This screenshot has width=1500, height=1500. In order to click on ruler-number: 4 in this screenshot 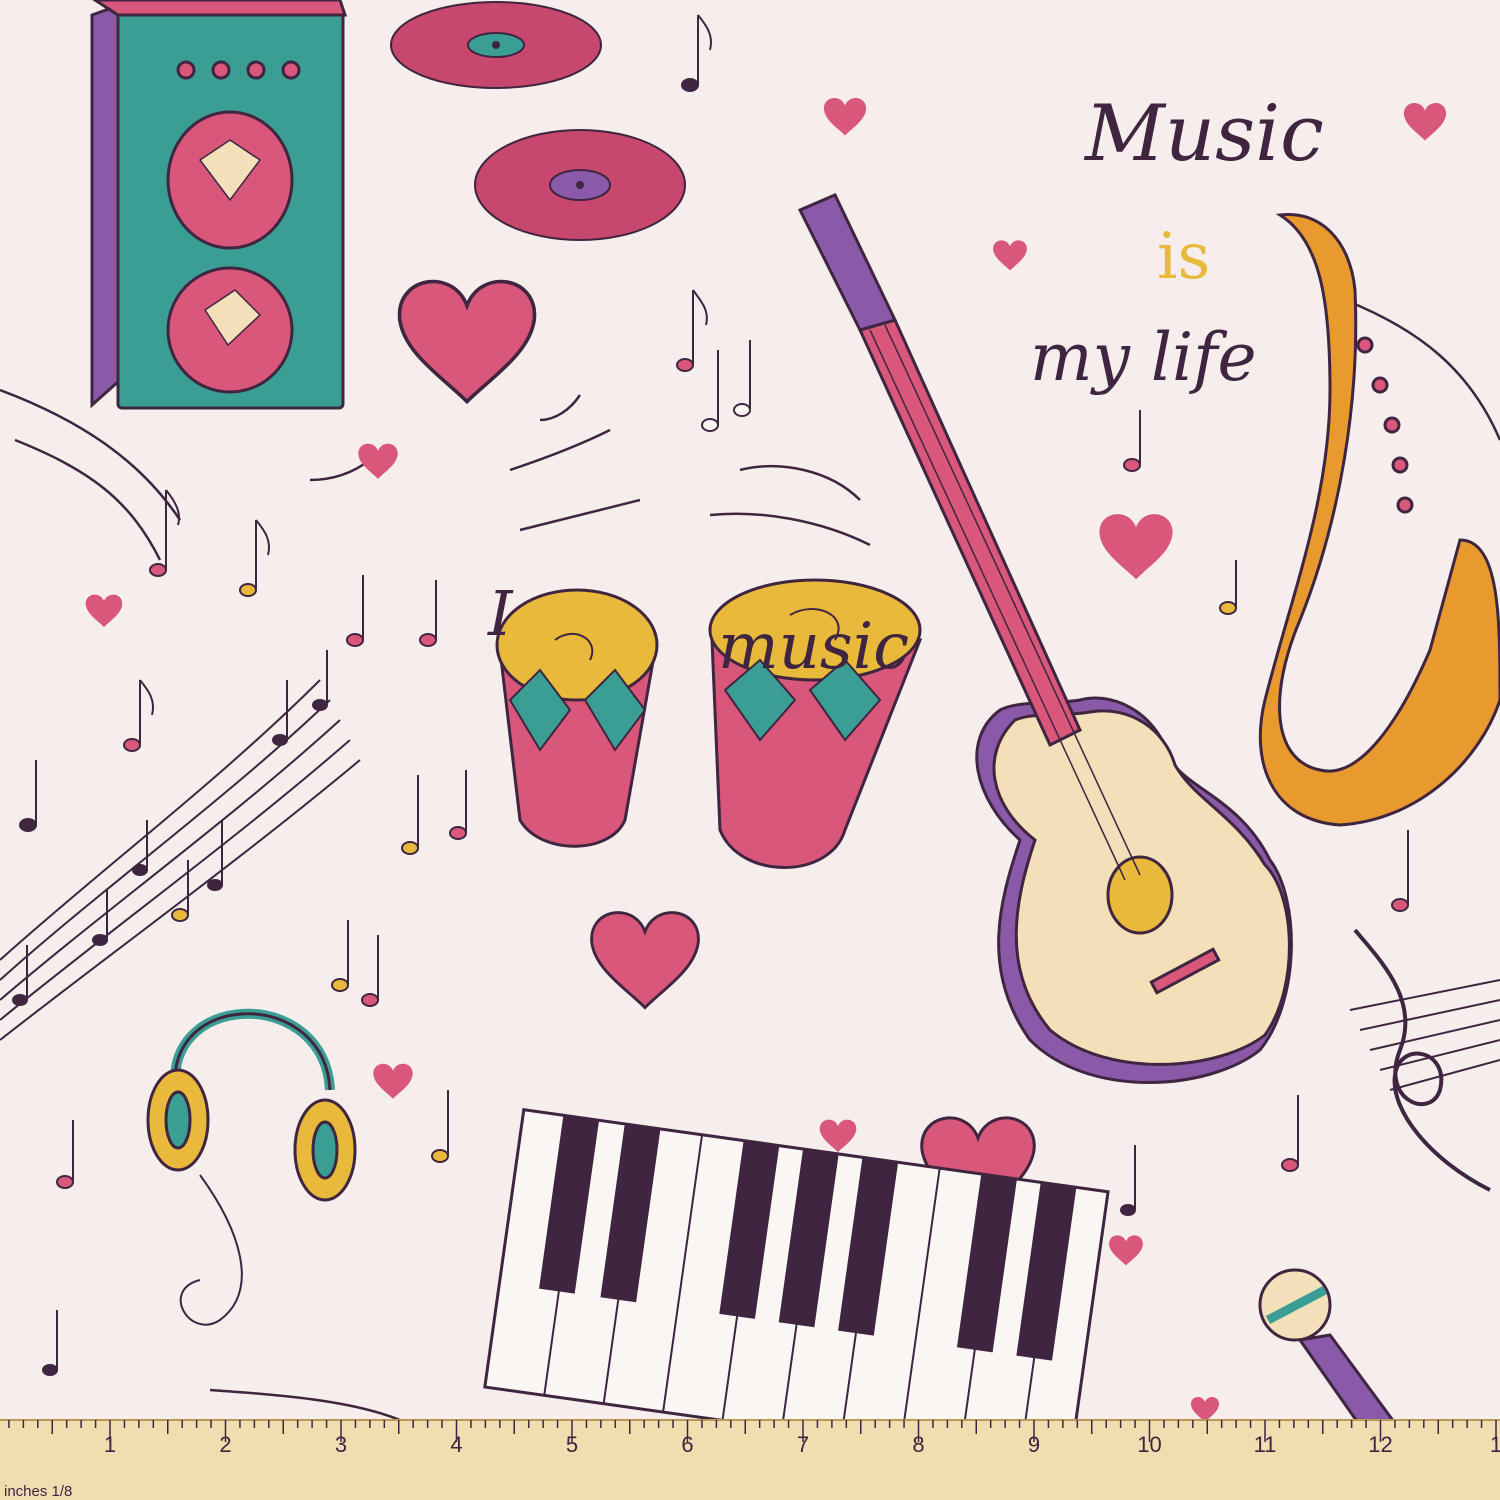, I will do `click(456, 1444)`.